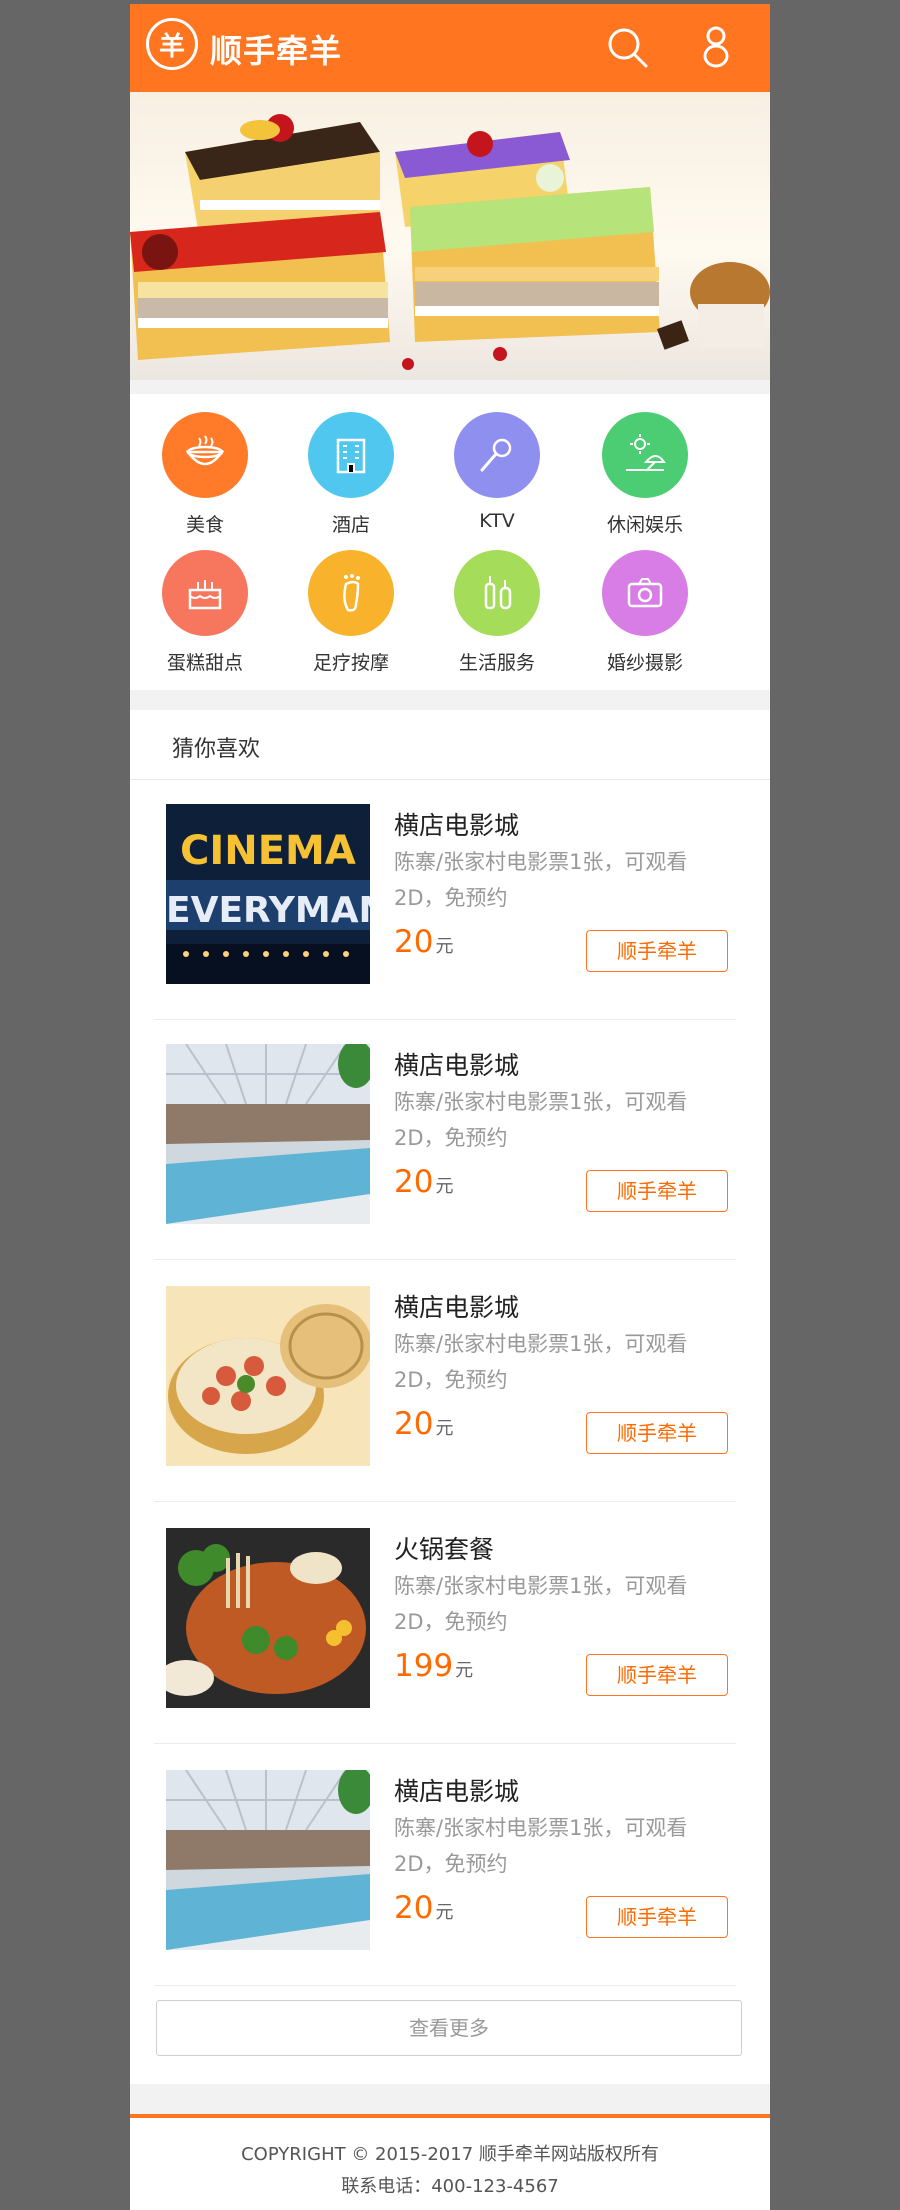 Image resolution: width=900 pixels, height=2210 pixels. I want to click on category-cake: 蛋糕甜点, so click(205, 615).